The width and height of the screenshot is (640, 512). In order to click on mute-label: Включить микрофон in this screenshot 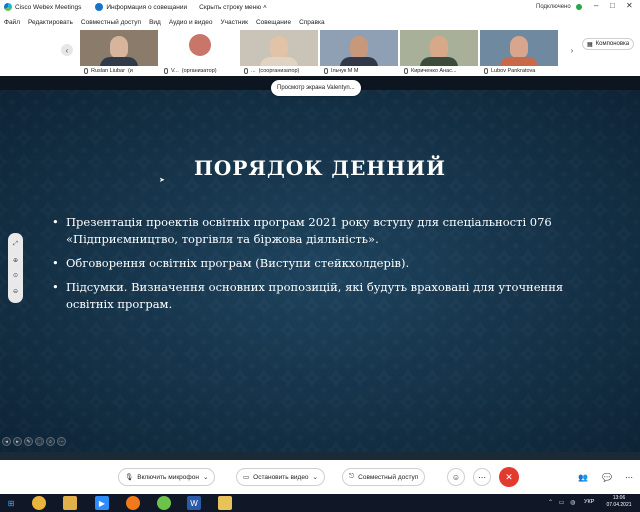, I will do `click(168, 477)`.